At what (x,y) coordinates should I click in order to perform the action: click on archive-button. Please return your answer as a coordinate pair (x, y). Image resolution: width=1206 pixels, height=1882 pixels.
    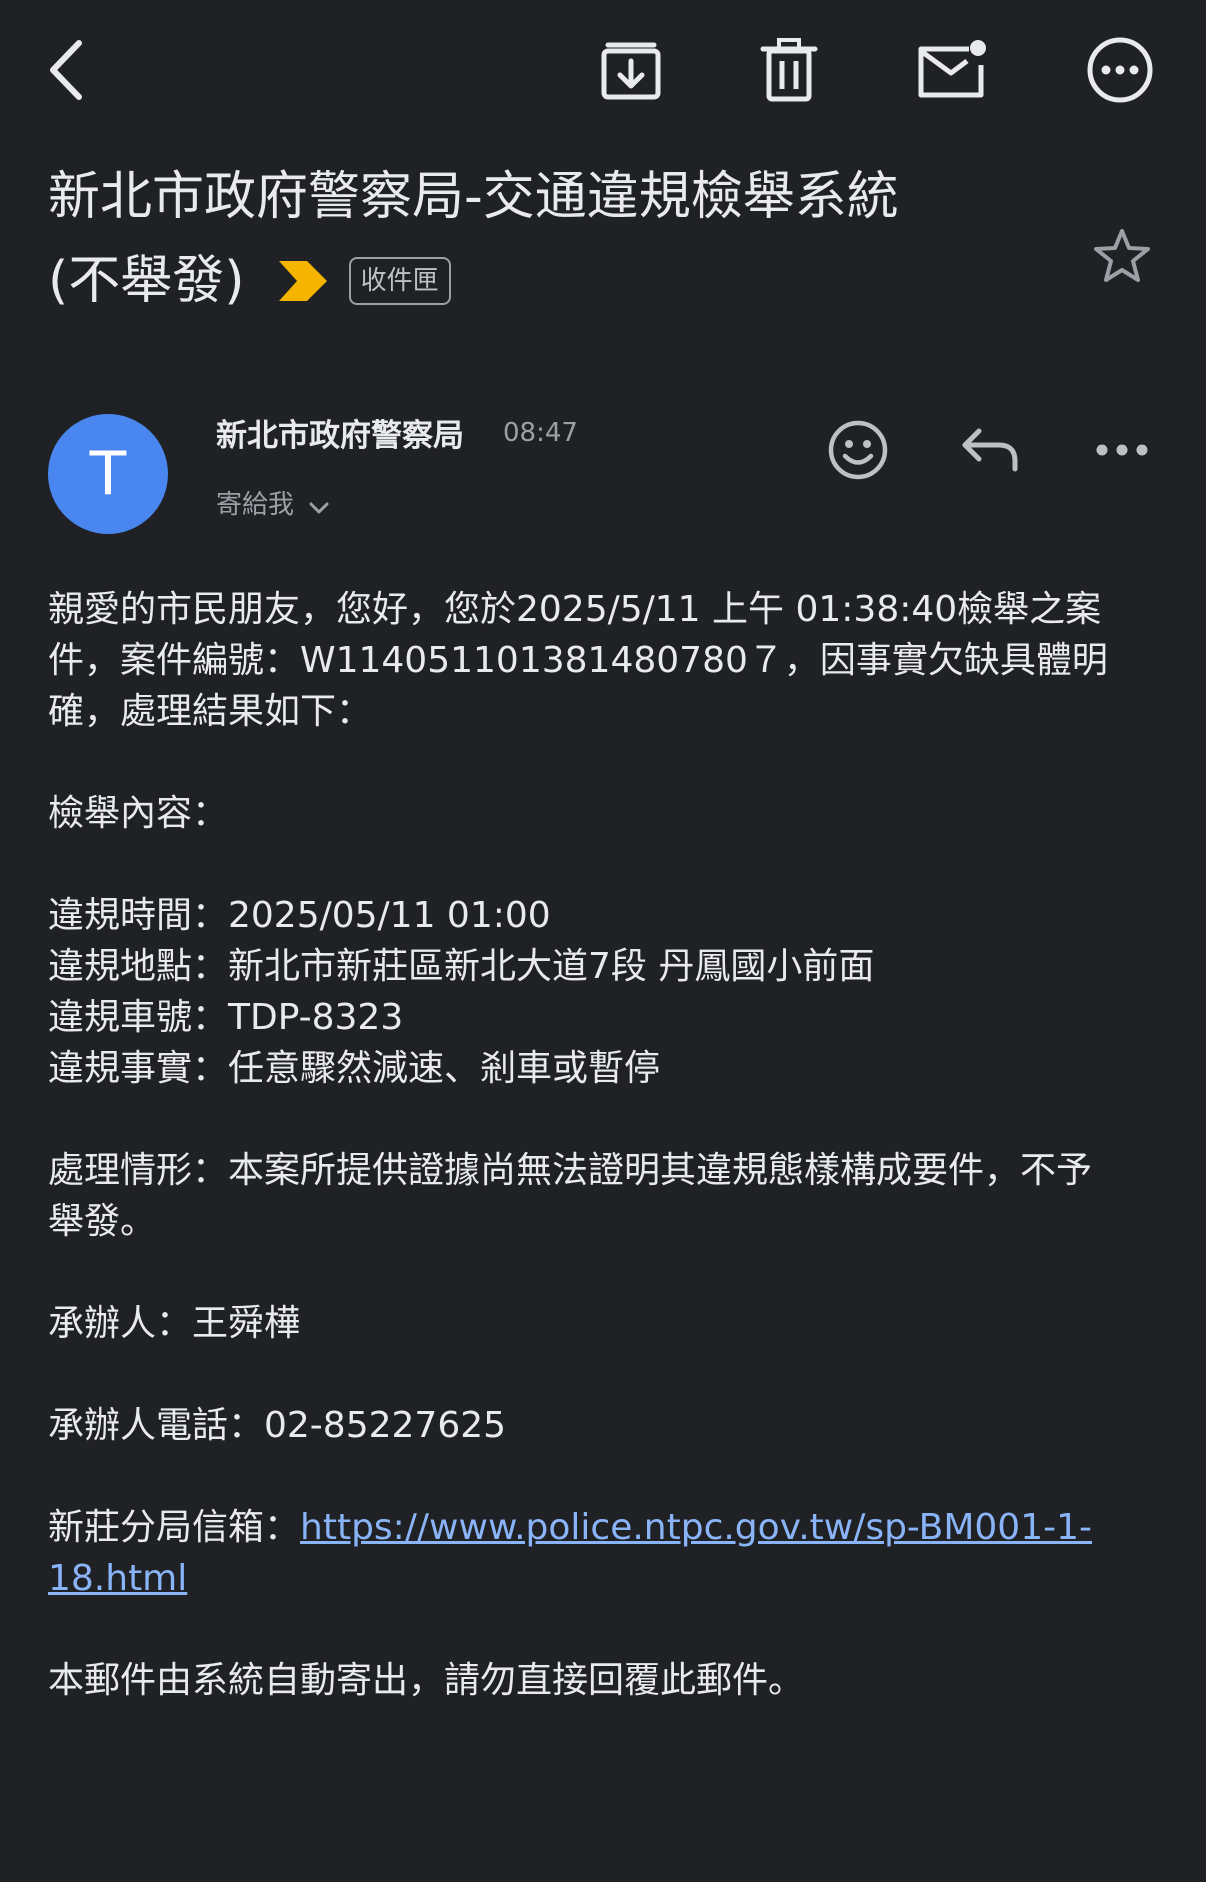
    Looking at the image, I should click on (631, 70).